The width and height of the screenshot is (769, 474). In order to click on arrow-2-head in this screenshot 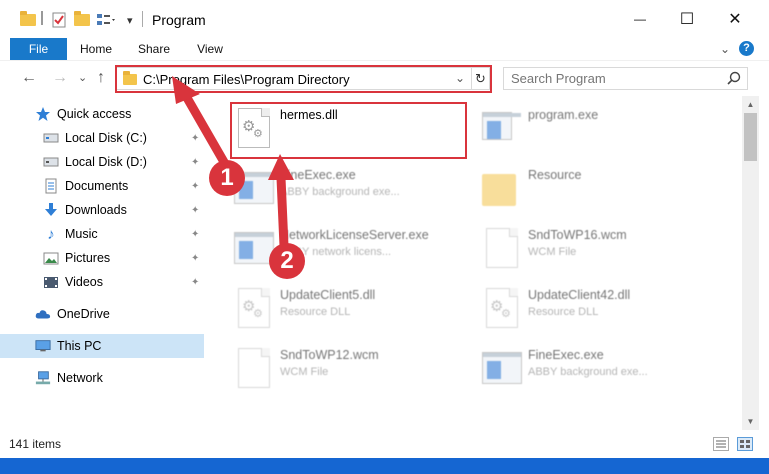, I will do `click(281, 167)`.